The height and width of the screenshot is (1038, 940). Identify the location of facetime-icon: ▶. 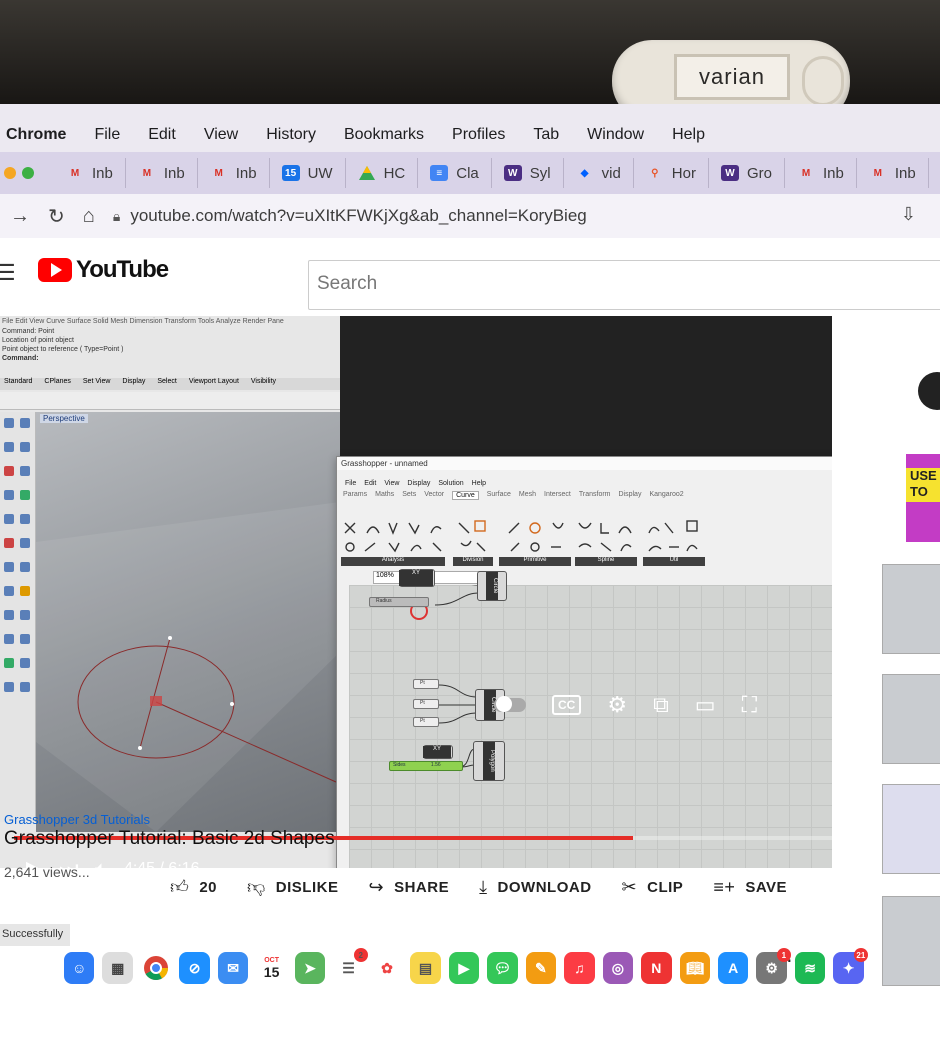
(464, 968).